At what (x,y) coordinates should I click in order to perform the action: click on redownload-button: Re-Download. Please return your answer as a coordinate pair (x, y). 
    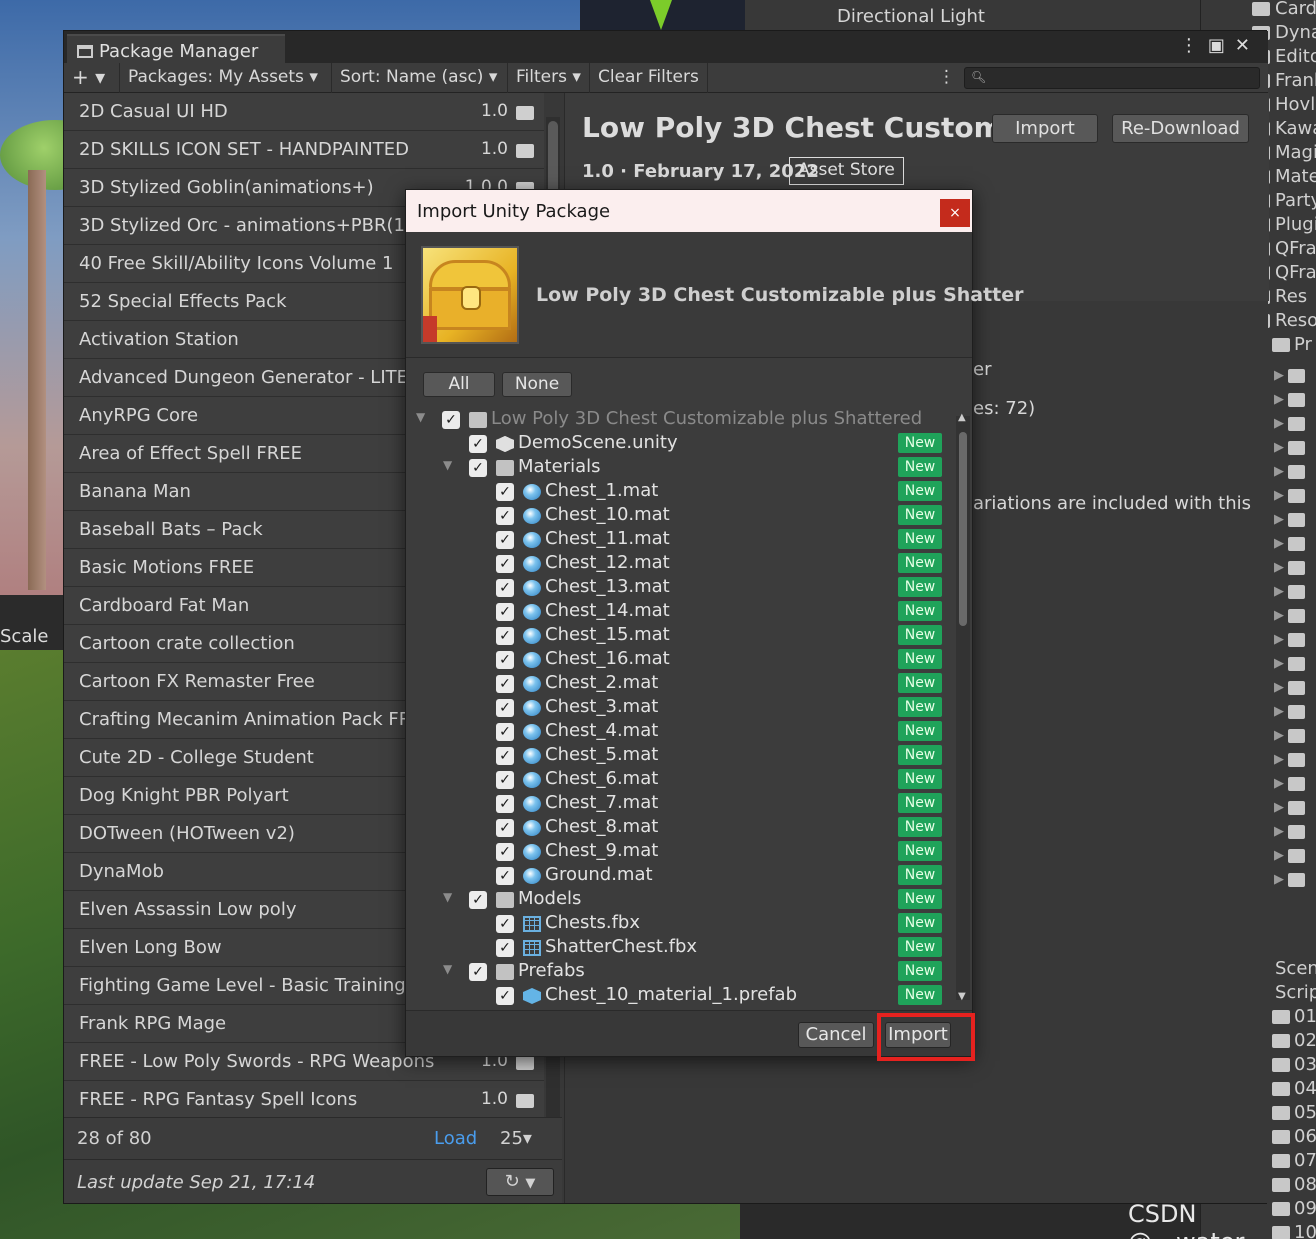
    Looking at the image, I should click on (1180, 128).